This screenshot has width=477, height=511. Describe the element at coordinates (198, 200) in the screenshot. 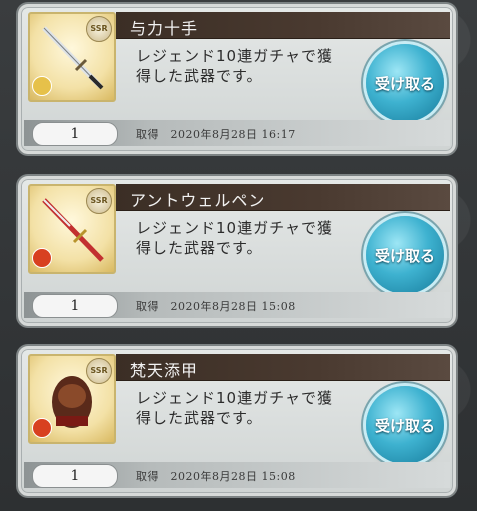

I see `item-name: アントウェルペン` at that location.